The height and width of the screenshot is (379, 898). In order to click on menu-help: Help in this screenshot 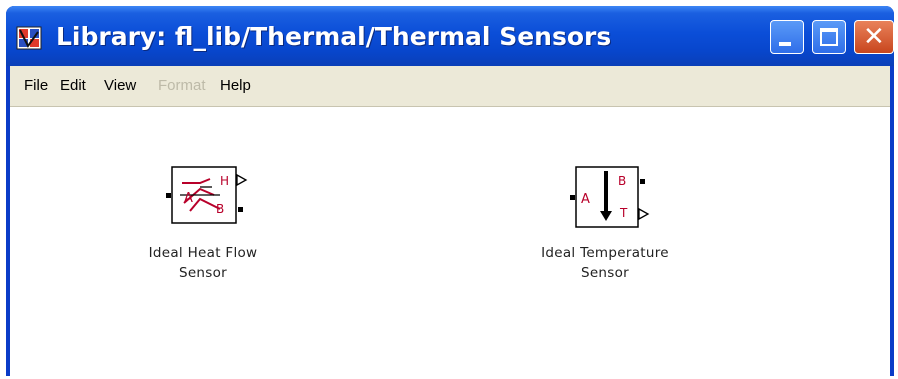, I will do `click(235, 85)`.